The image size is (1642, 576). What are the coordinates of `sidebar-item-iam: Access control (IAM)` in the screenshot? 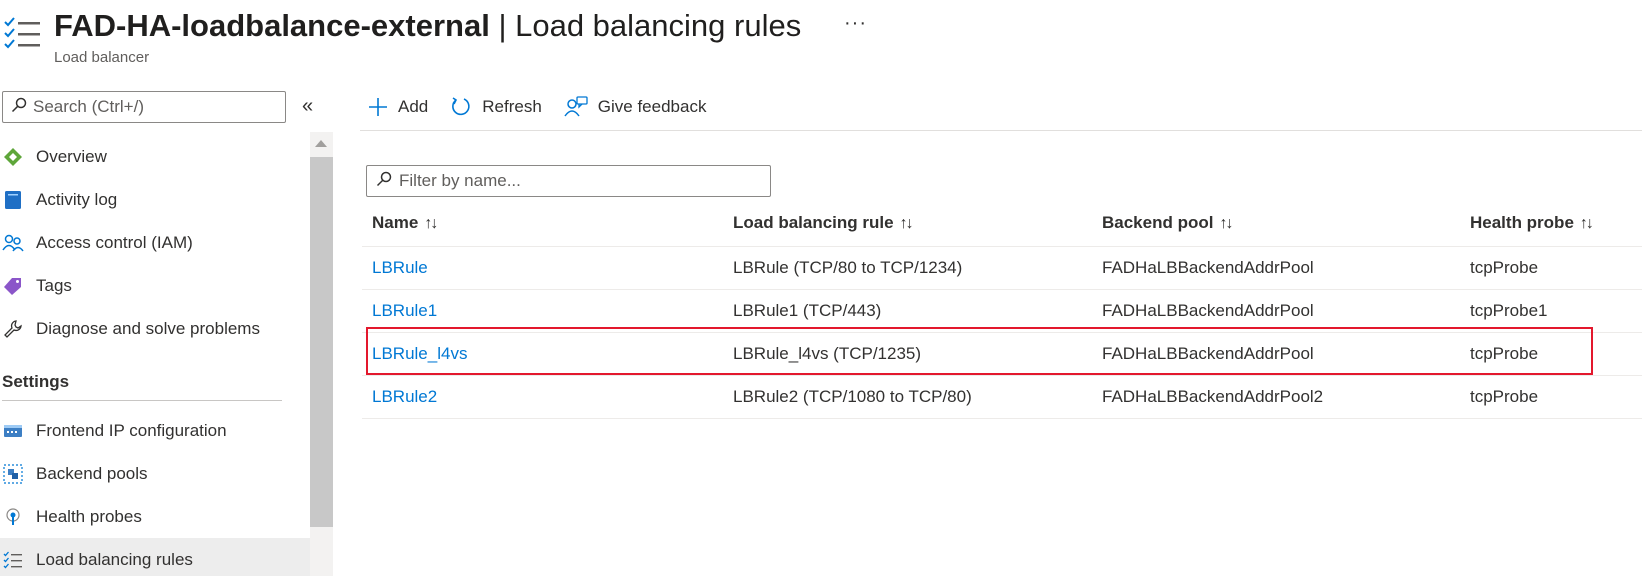 It's located at (155, 242).